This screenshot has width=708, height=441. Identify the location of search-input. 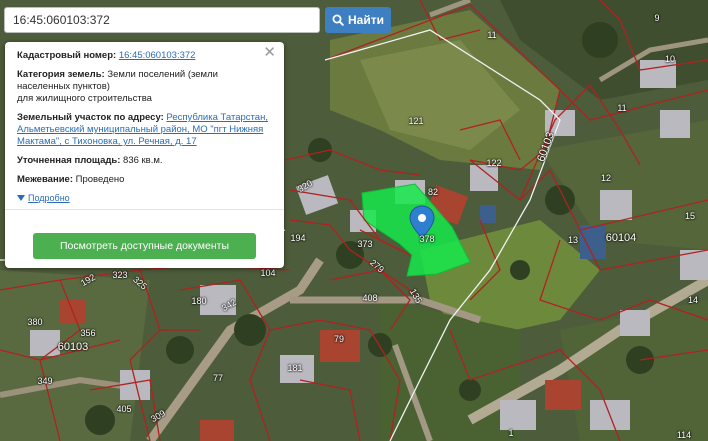
(162, 20).